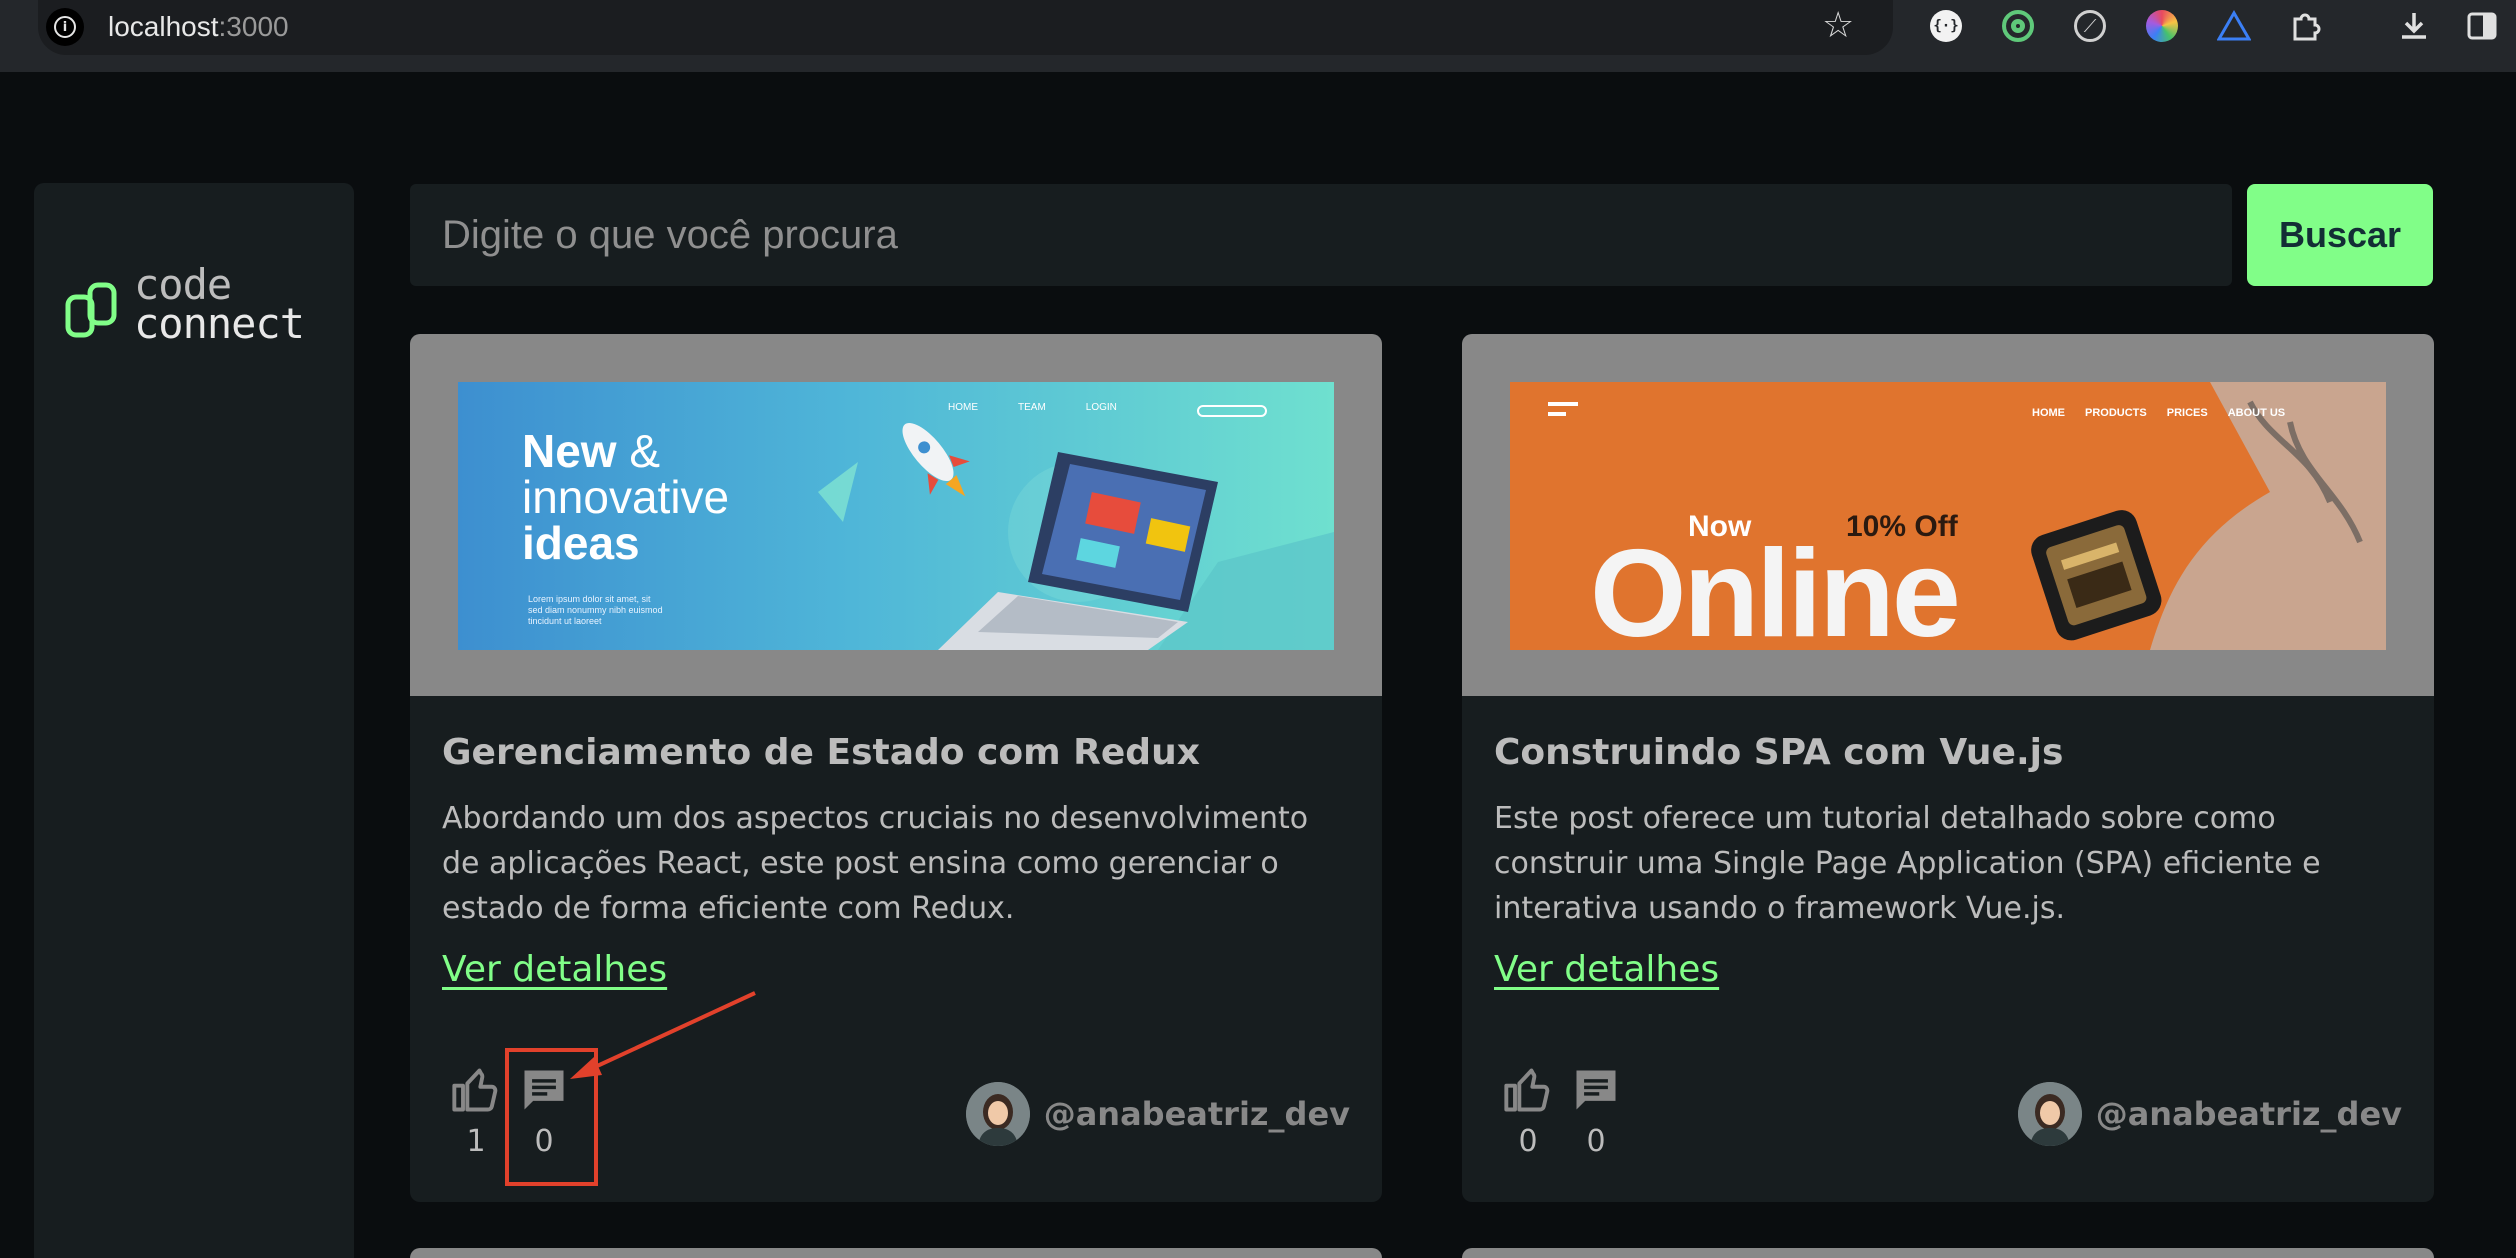 The width and height of the screenshot is (2516, 1258). Describe the element at coordinates (1838, 26) in the screenshot. I see `star-icon: ☆` at that location.